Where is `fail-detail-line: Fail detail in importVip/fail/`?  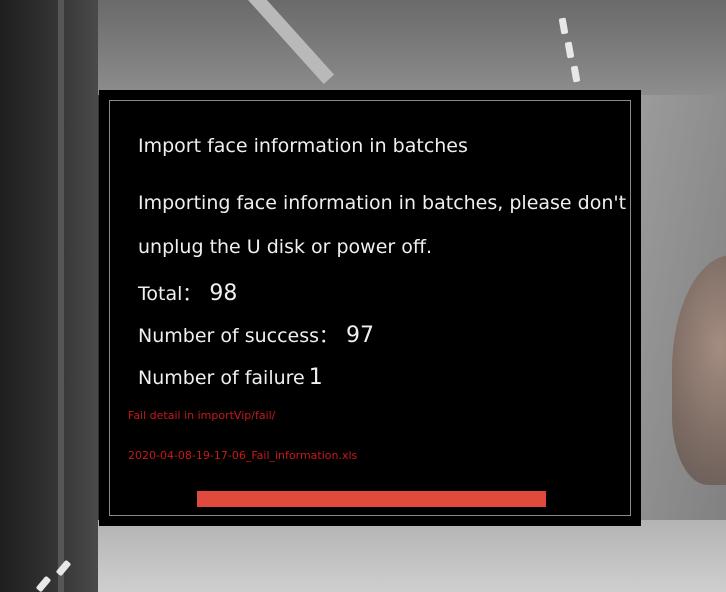 fail-detail-line: Fail detail in importVip/fail/ is located at coordinates (202, 415).